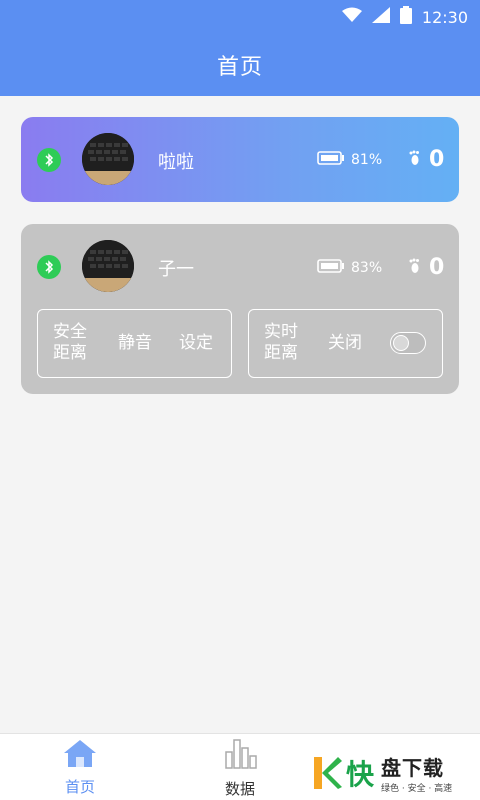 This screenshot has height=800, width=480. What do you see at coordinates (349, 160) in the screenshot?
I see `battery-status: 81%` at bounding box center [349, 160].